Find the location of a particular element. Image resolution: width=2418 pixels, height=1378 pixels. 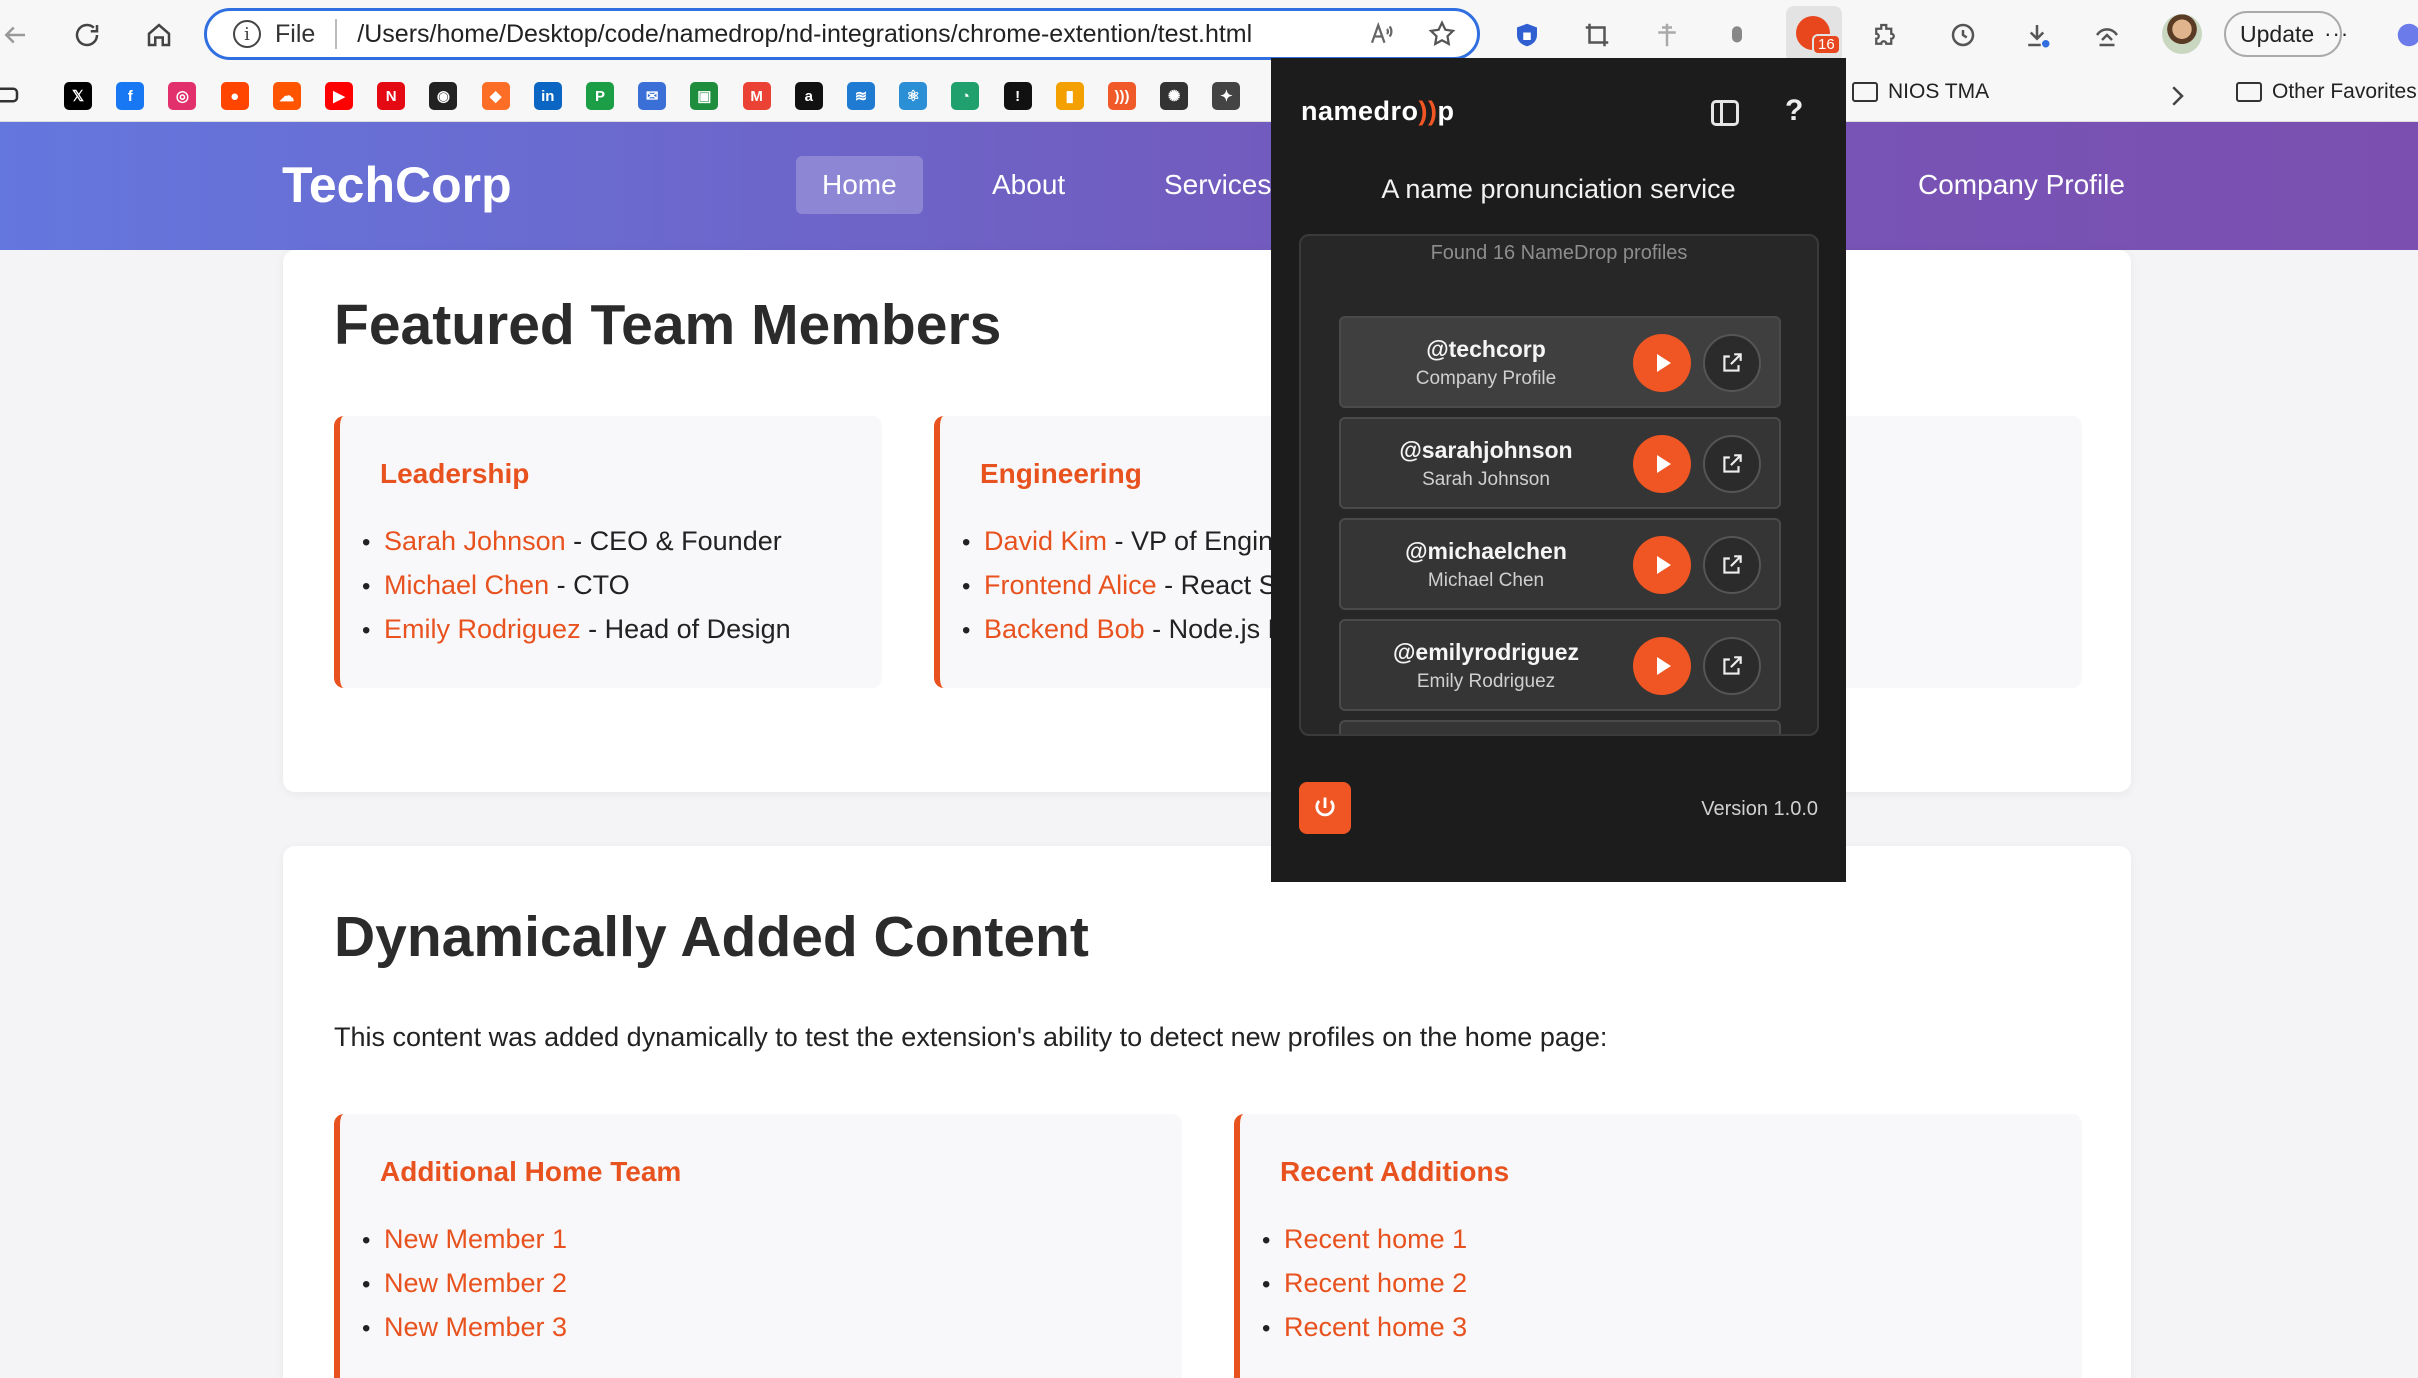

profile-link: Recent home 3 is located at coordinates (1375, 1327).